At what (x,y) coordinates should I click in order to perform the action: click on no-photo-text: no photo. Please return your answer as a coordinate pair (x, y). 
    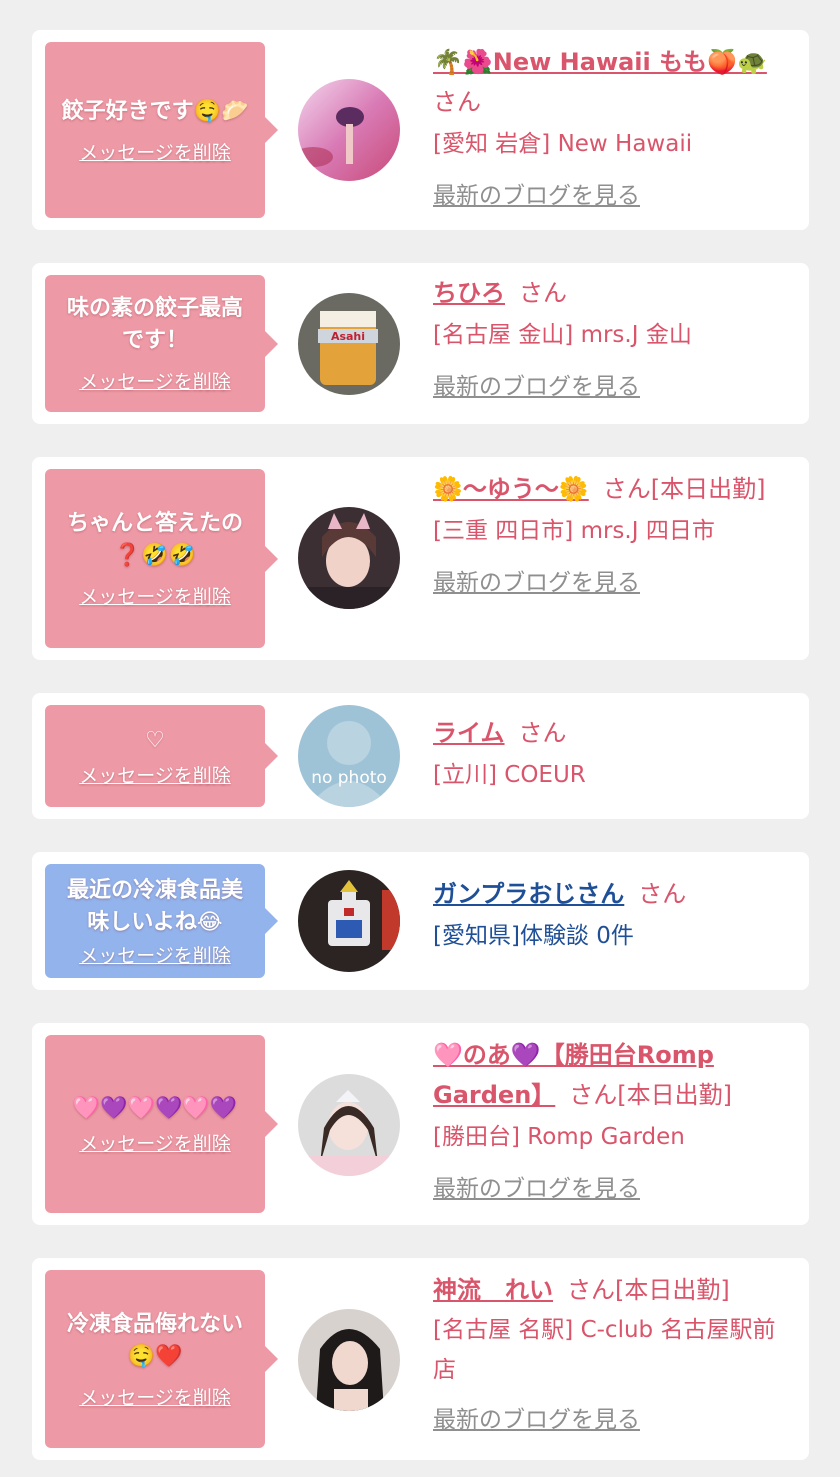
    Looking at the image, I should click on (349, 778).